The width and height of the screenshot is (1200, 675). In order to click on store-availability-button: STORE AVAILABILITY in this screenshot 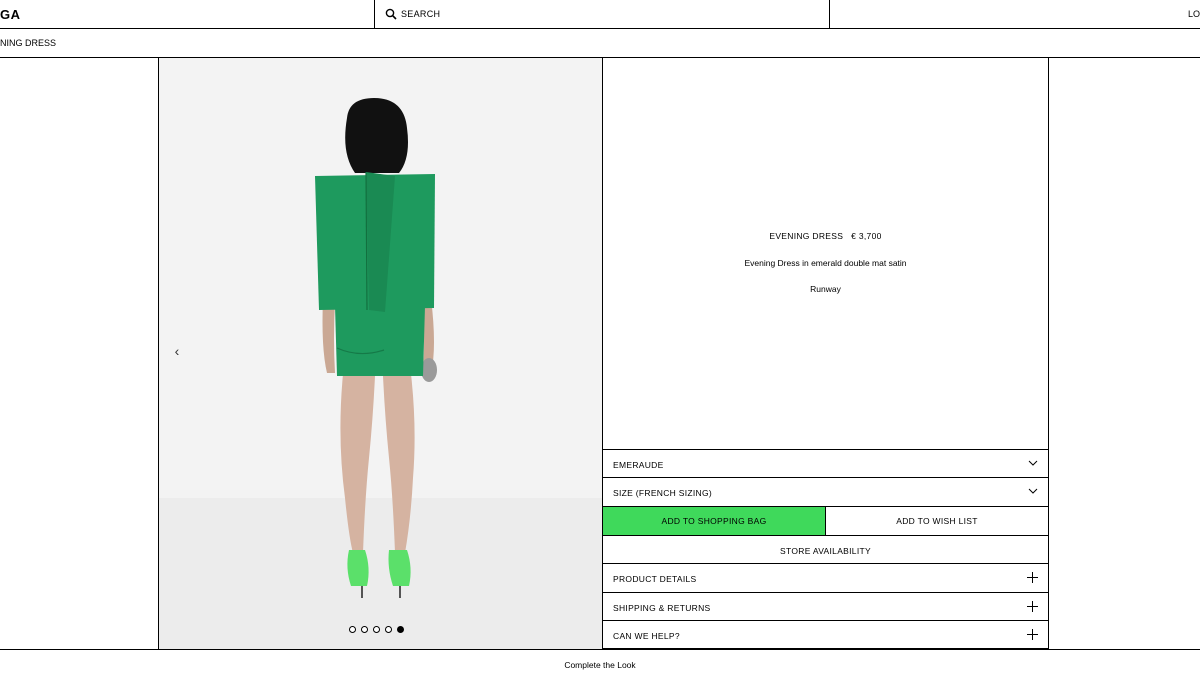, I will do `click(825, 549)`.